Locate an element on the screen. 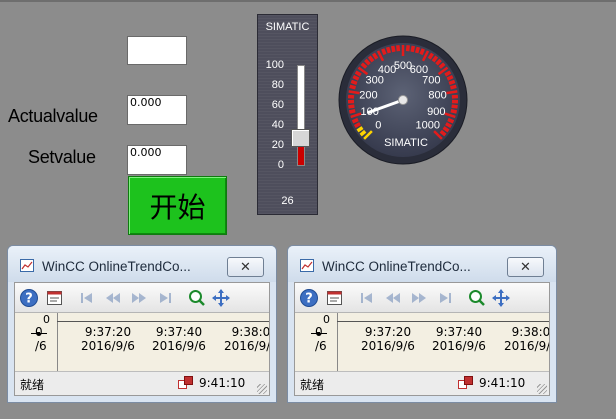 This screenshot has height=419, width=616. actualvalue-field: 0.000 is located at coordinates (157, 110).